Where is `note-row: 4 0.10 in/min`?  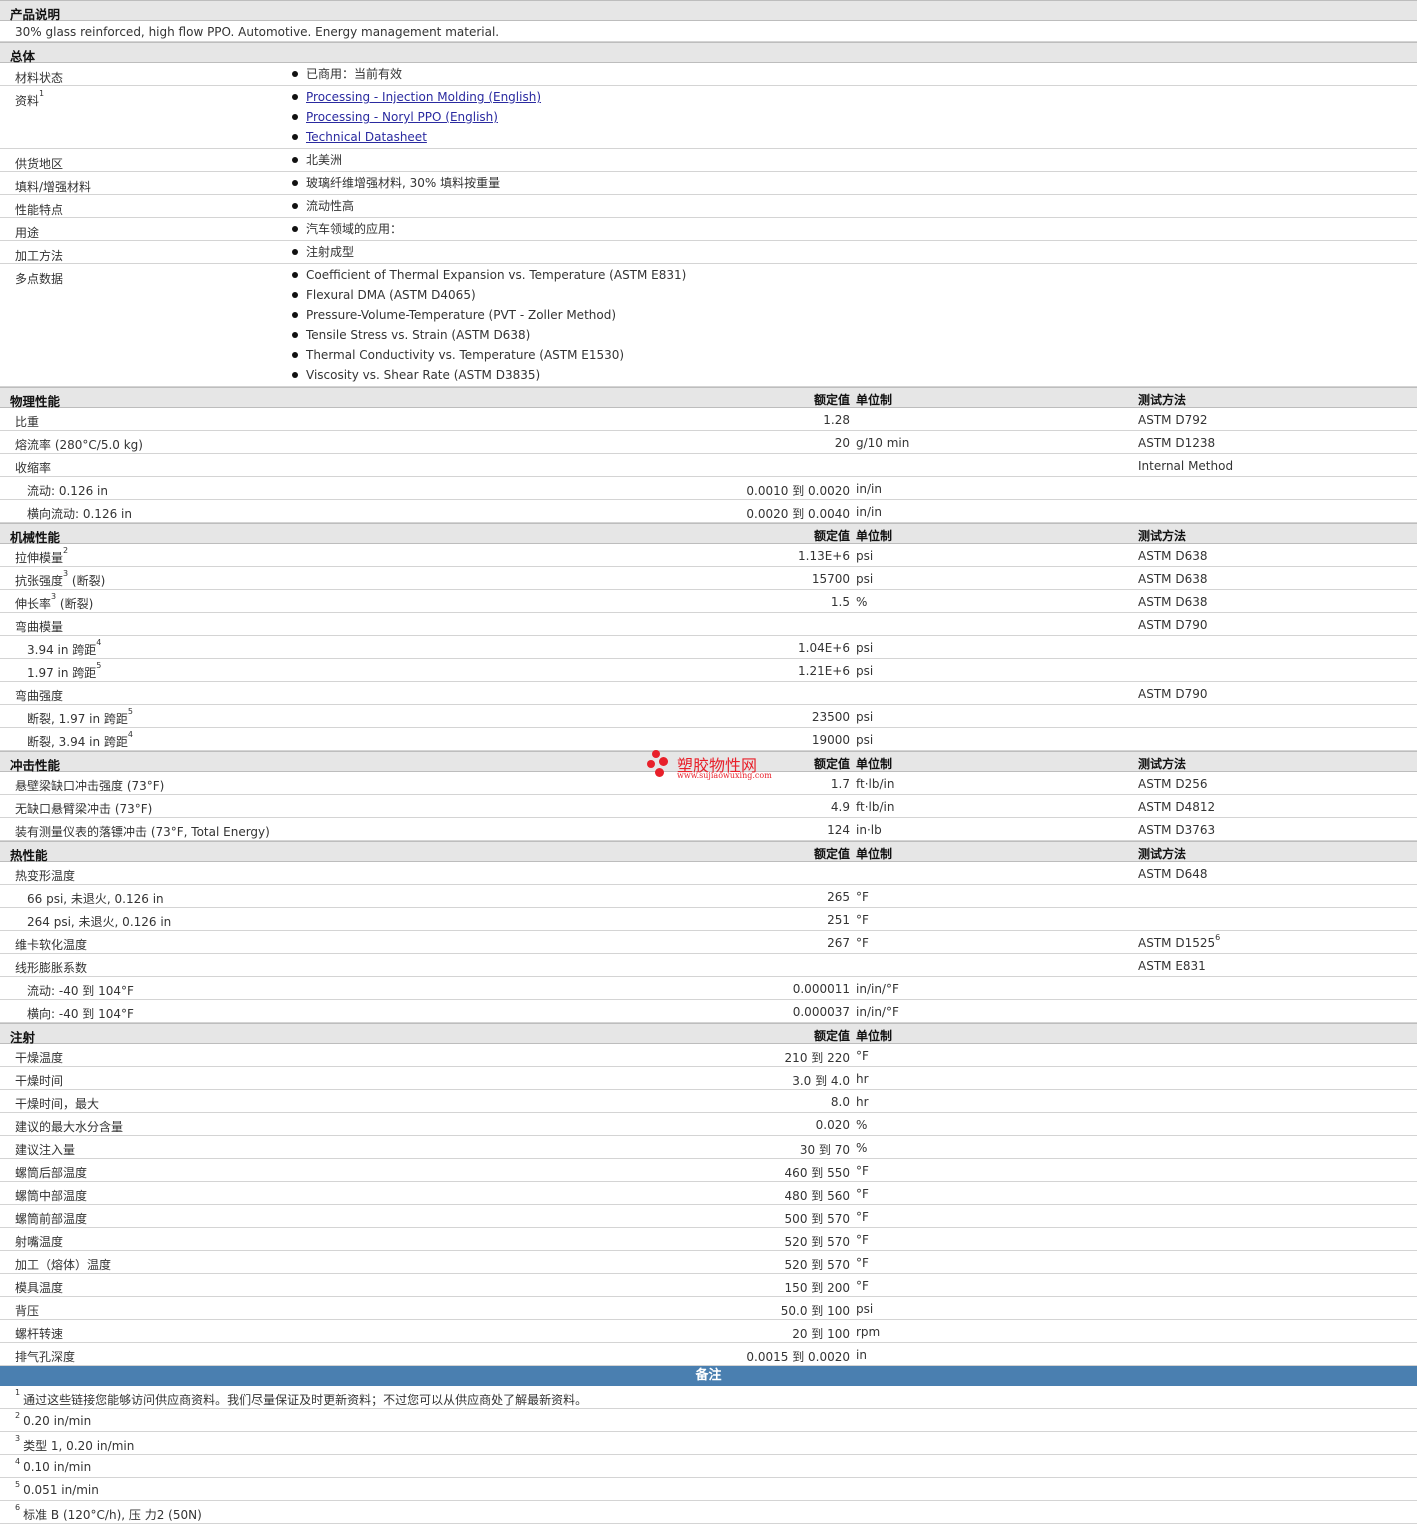 note-row: 4 0.10 in/min is located at coordinates (708, 1466).